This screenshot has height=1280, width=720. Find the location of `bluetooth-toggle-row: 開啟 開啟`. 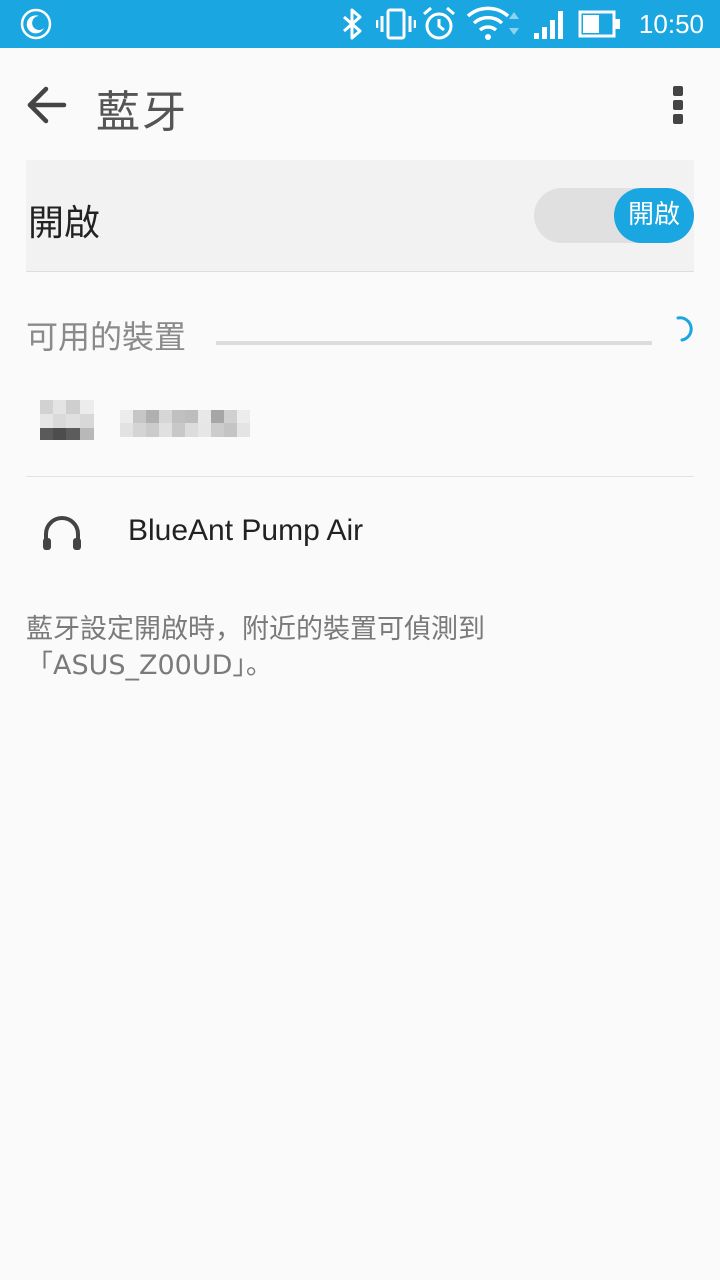

bluetooth-toggle-row: 開啟 開啟 is located at coordinates (360, 216).